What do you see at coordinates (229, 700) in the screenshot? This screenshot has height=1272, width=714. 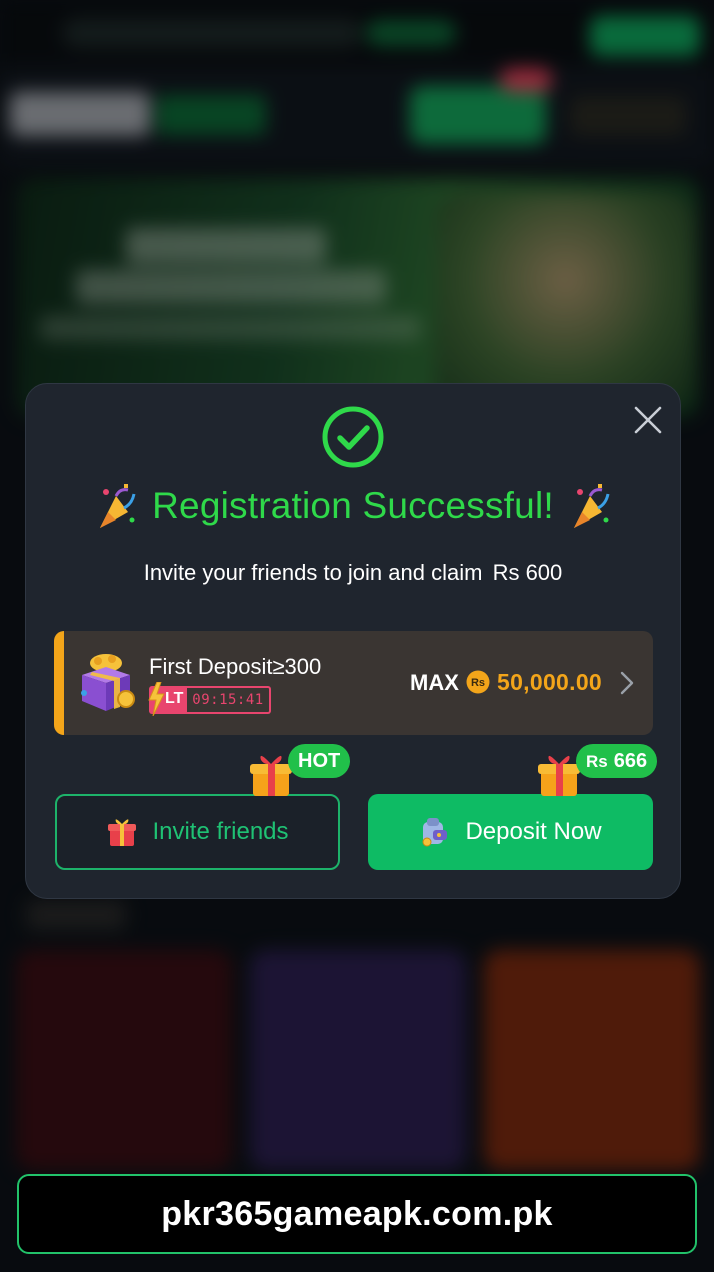 I see `countdown-timer: 09:15:41` at bounding box center [229, 700].